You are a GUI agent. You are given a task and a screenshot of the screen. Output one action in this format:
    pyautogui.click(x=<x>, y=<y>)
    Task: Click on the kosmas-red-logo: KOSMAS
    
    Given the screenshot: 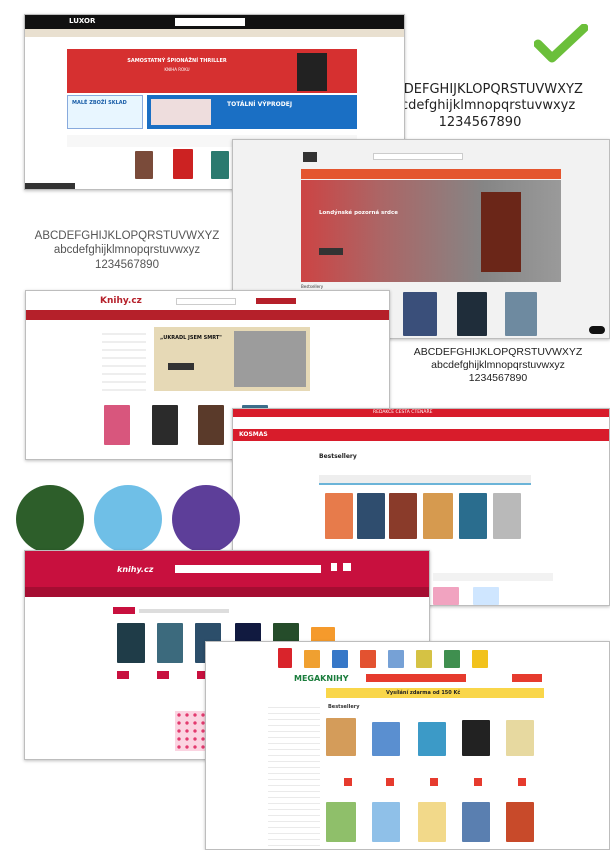 What is the action you would take?
    pyautogui.click(x=253, y=434)
    